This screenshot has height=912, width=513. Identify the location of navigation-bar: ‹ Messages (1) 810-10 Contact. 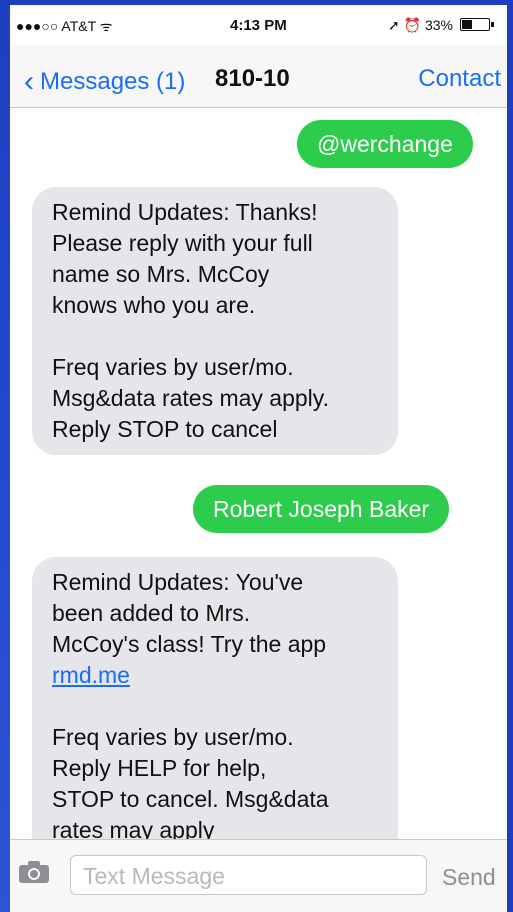
(258, 76).